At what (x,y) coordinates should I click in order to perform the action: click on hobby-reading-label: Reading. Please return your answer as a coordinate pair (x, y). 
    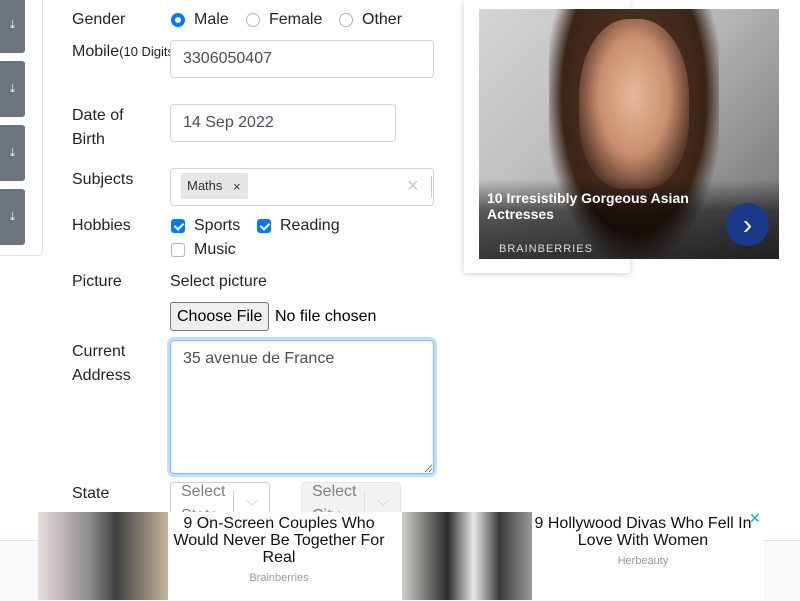
    Looking at the image, I should click on (310, 226).